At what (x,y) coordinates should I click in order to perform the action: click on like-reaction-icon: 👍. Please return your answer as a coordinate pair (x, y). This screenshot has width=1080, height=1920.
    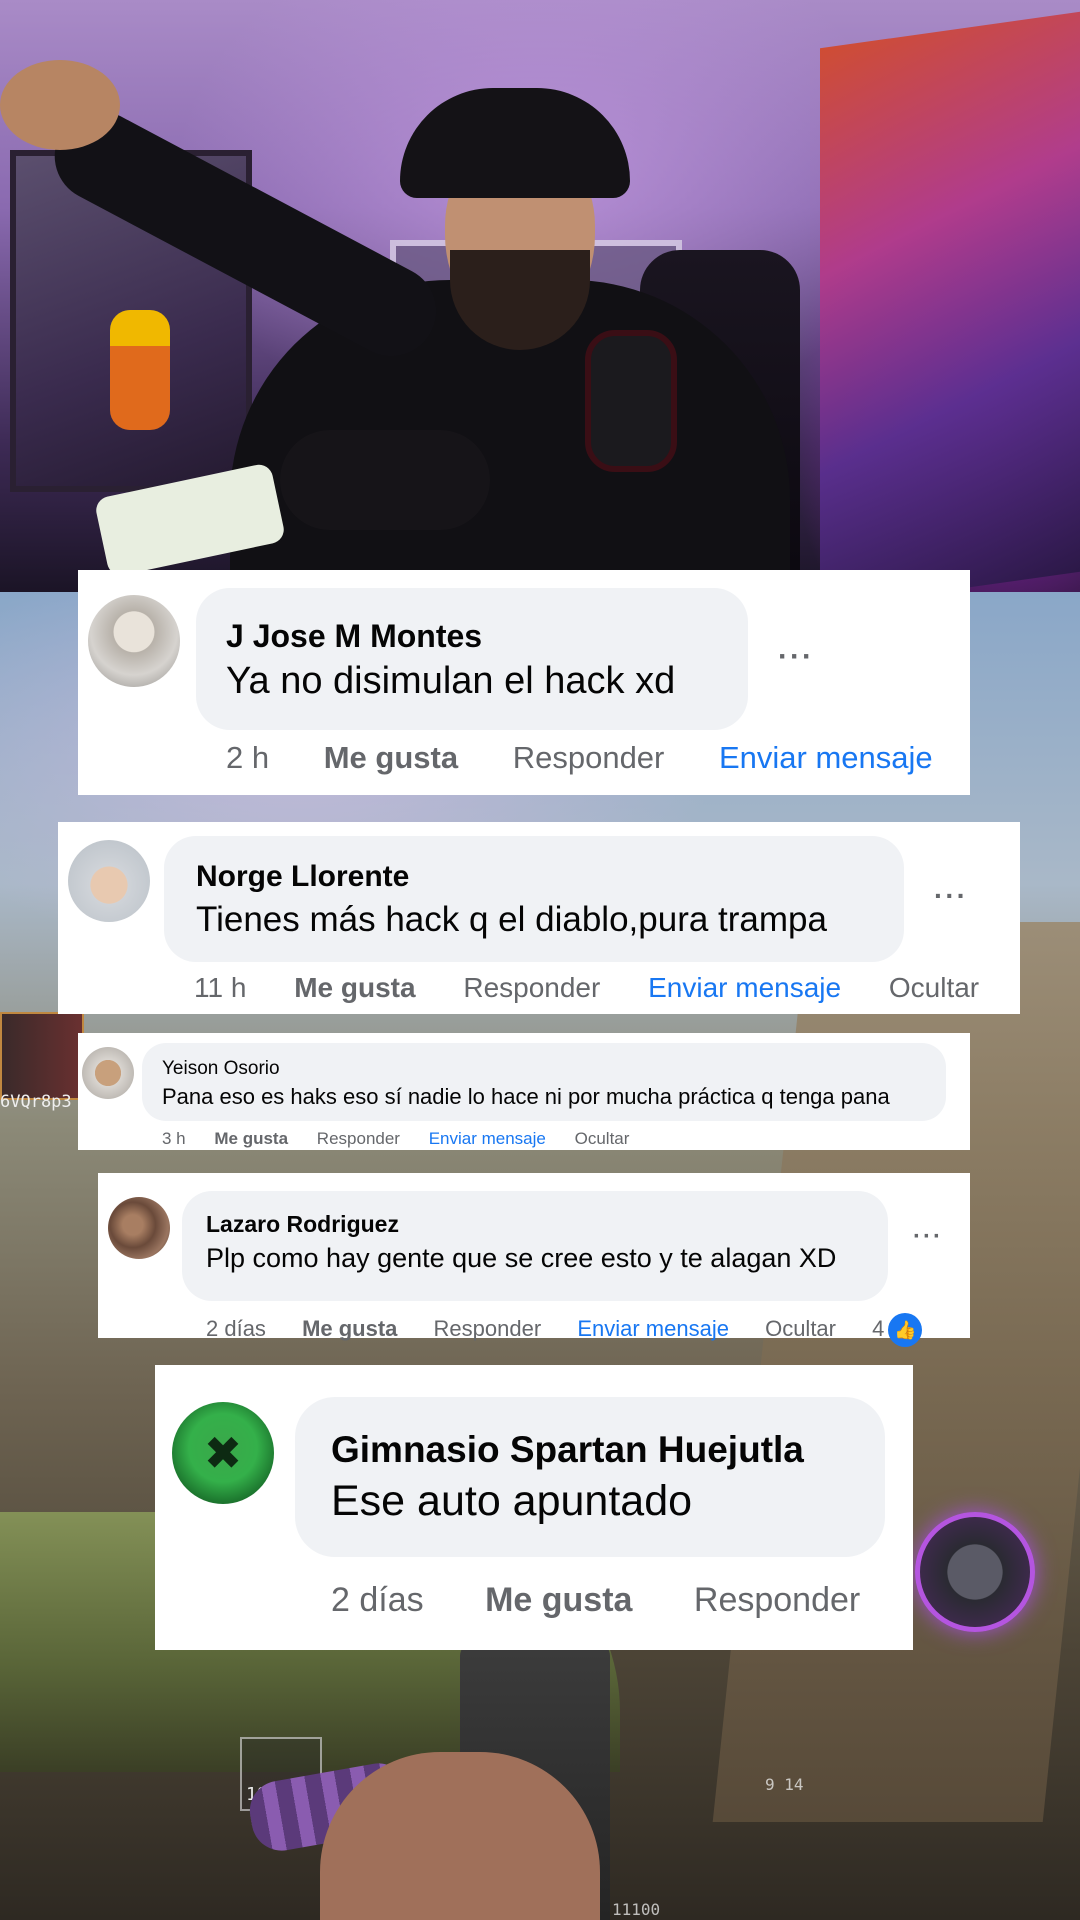
    Looking at the image, I should click on (905, 1330).